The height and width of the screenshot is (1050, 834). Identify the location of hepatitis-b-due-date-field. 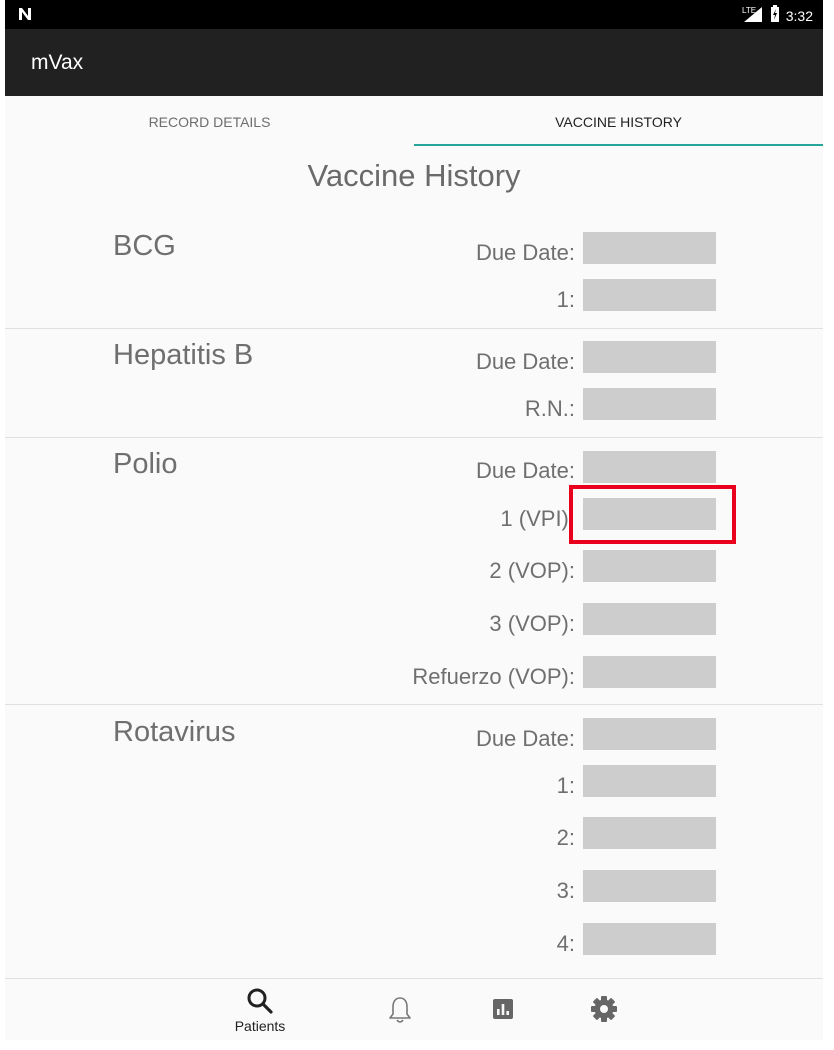
(649, 357).